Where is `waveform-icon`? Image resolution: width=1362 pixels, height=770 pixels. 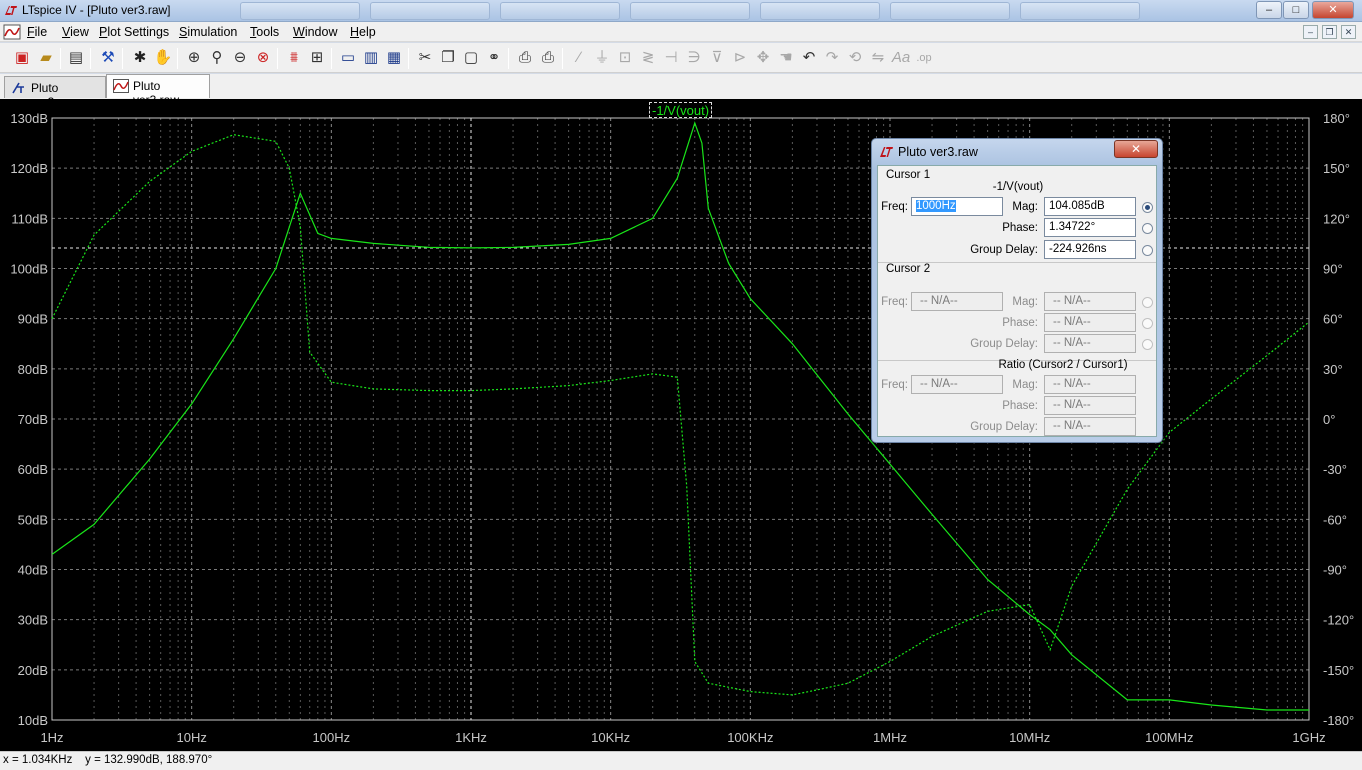 waveform-icon is located at coordinates (121, 86).